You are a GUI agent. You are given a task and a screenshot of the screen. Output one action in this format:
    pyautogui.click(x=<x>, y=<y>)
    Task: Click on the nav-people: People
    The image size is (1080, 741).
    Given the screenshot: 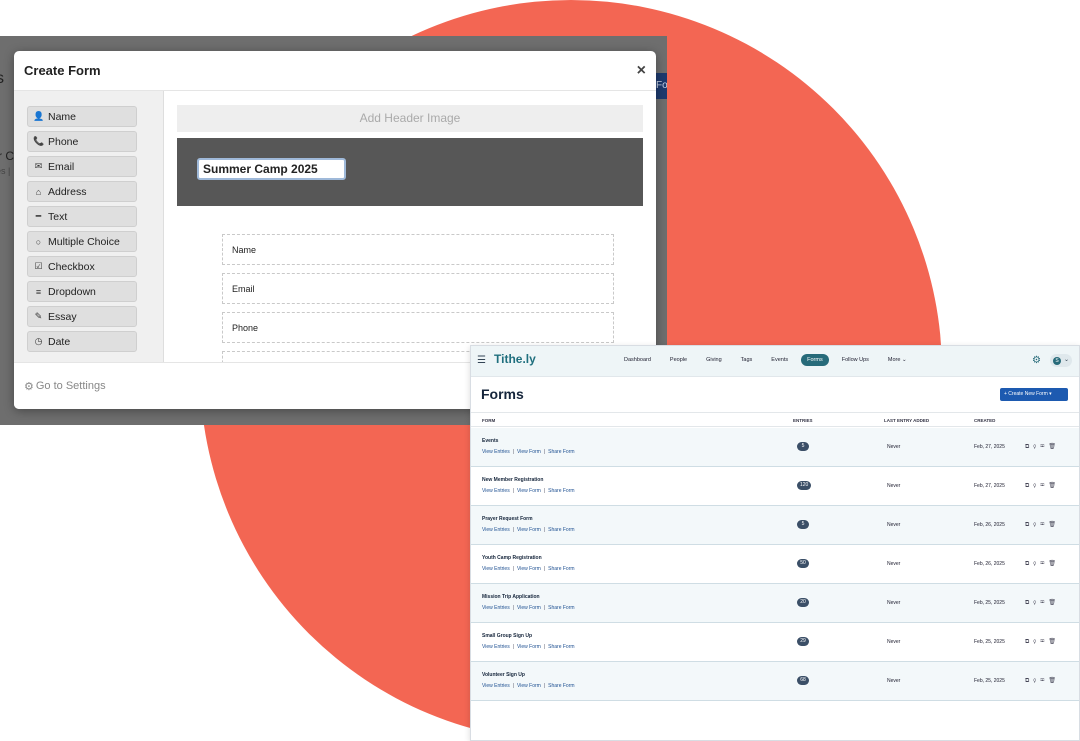 What is the action you would take?
    pyautogui.click(x=678, y=360)
    